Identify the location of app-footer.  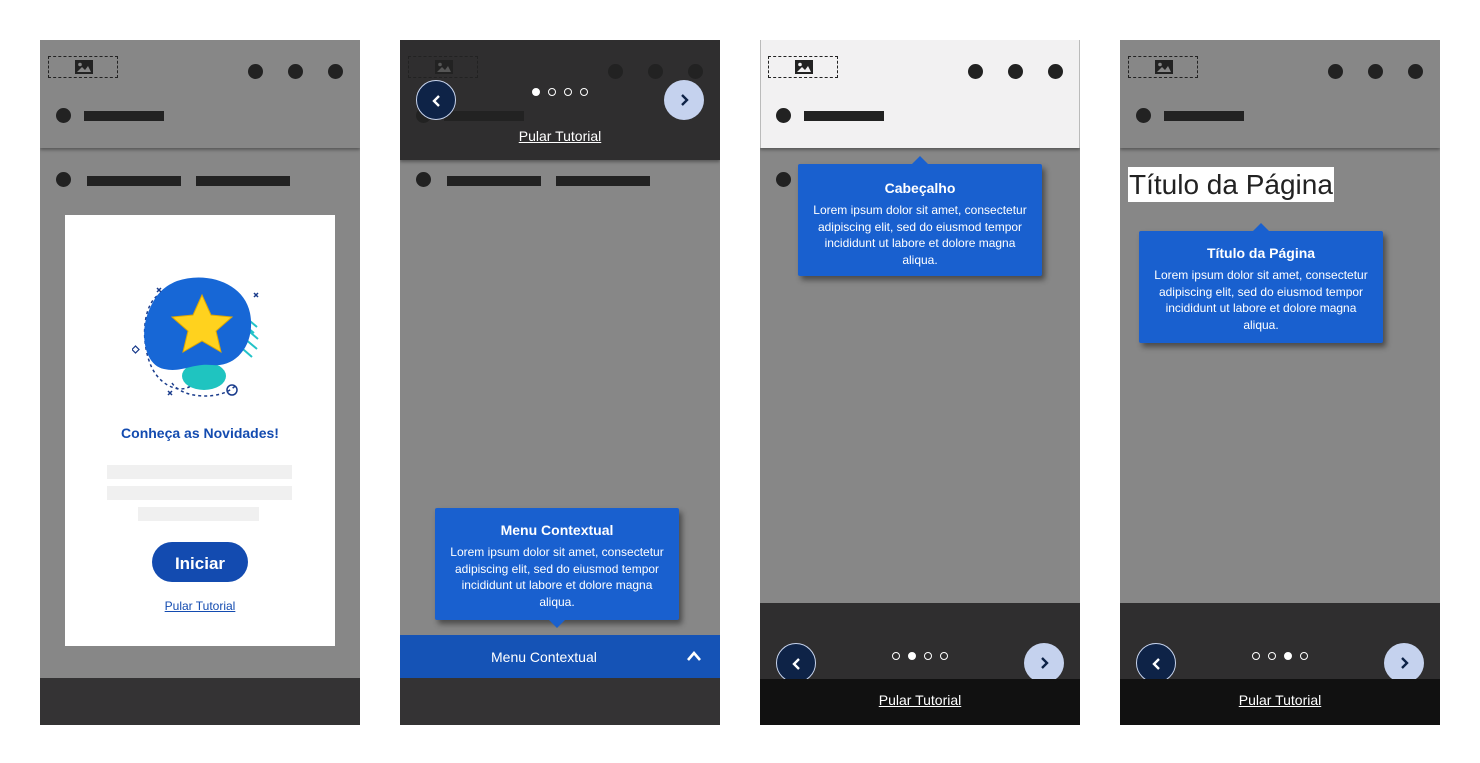
(560, 701).